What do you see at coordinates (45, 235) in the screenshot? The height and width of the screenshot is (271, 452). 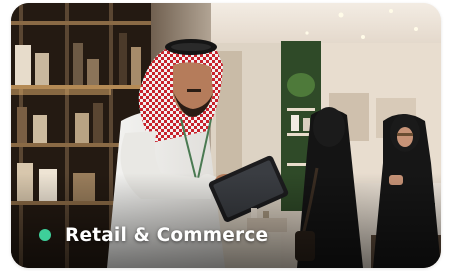 I see `accent-dot-icon` at bounding box center [45, 235].